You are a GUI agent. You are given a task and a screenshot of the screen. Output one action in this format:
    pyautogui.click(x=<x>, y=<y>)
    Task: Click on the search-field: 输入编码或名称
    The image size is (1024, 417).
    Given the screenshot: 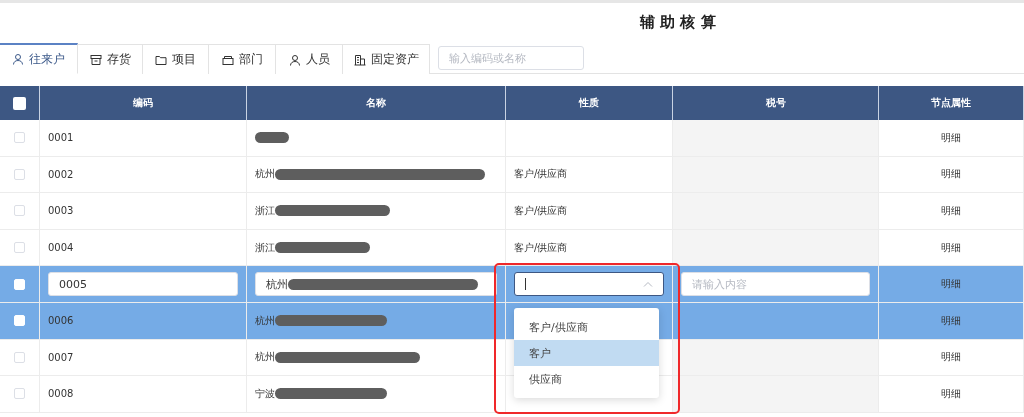 What is the action you would take?
    pyautogui.click(x=511, y=58)
    